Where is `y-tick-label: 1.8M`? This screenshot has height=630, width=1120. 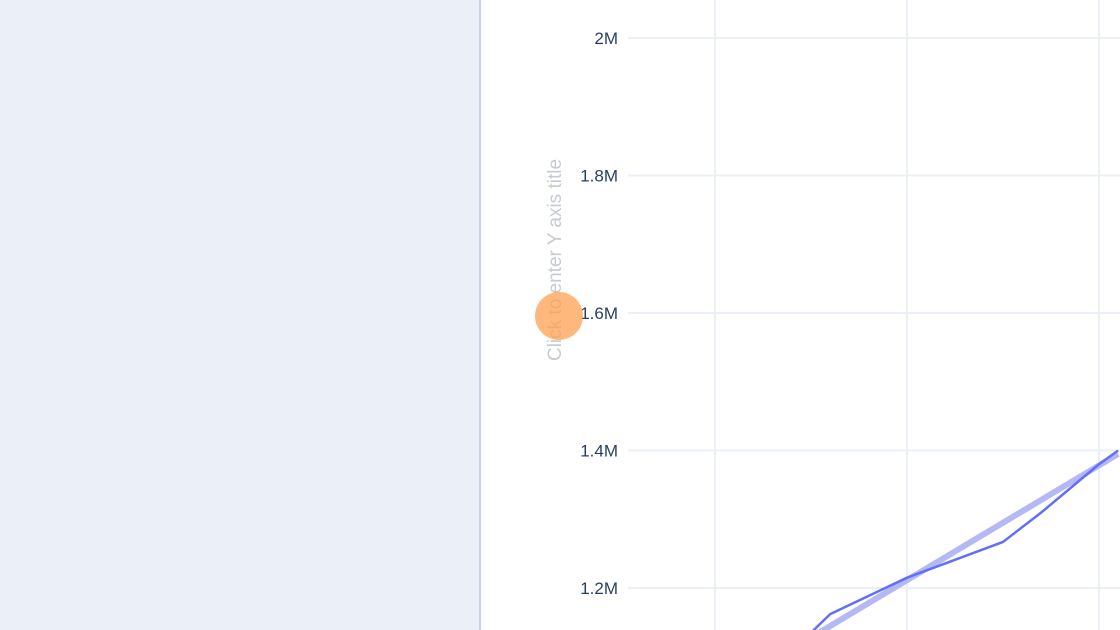
y-tick-label: 1.8M is located at coordinates (599, 176).